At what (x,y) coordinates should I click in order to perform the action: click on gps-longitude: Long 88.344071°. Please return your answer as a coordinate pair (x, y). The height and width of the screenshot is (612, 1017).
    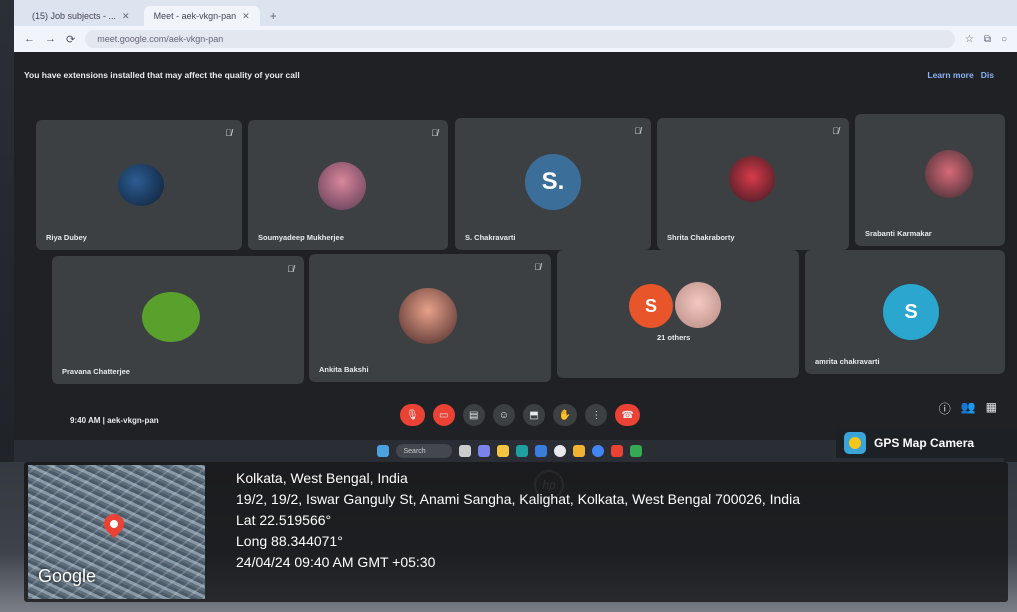
    Looking at the image, I should click on (289, 541).